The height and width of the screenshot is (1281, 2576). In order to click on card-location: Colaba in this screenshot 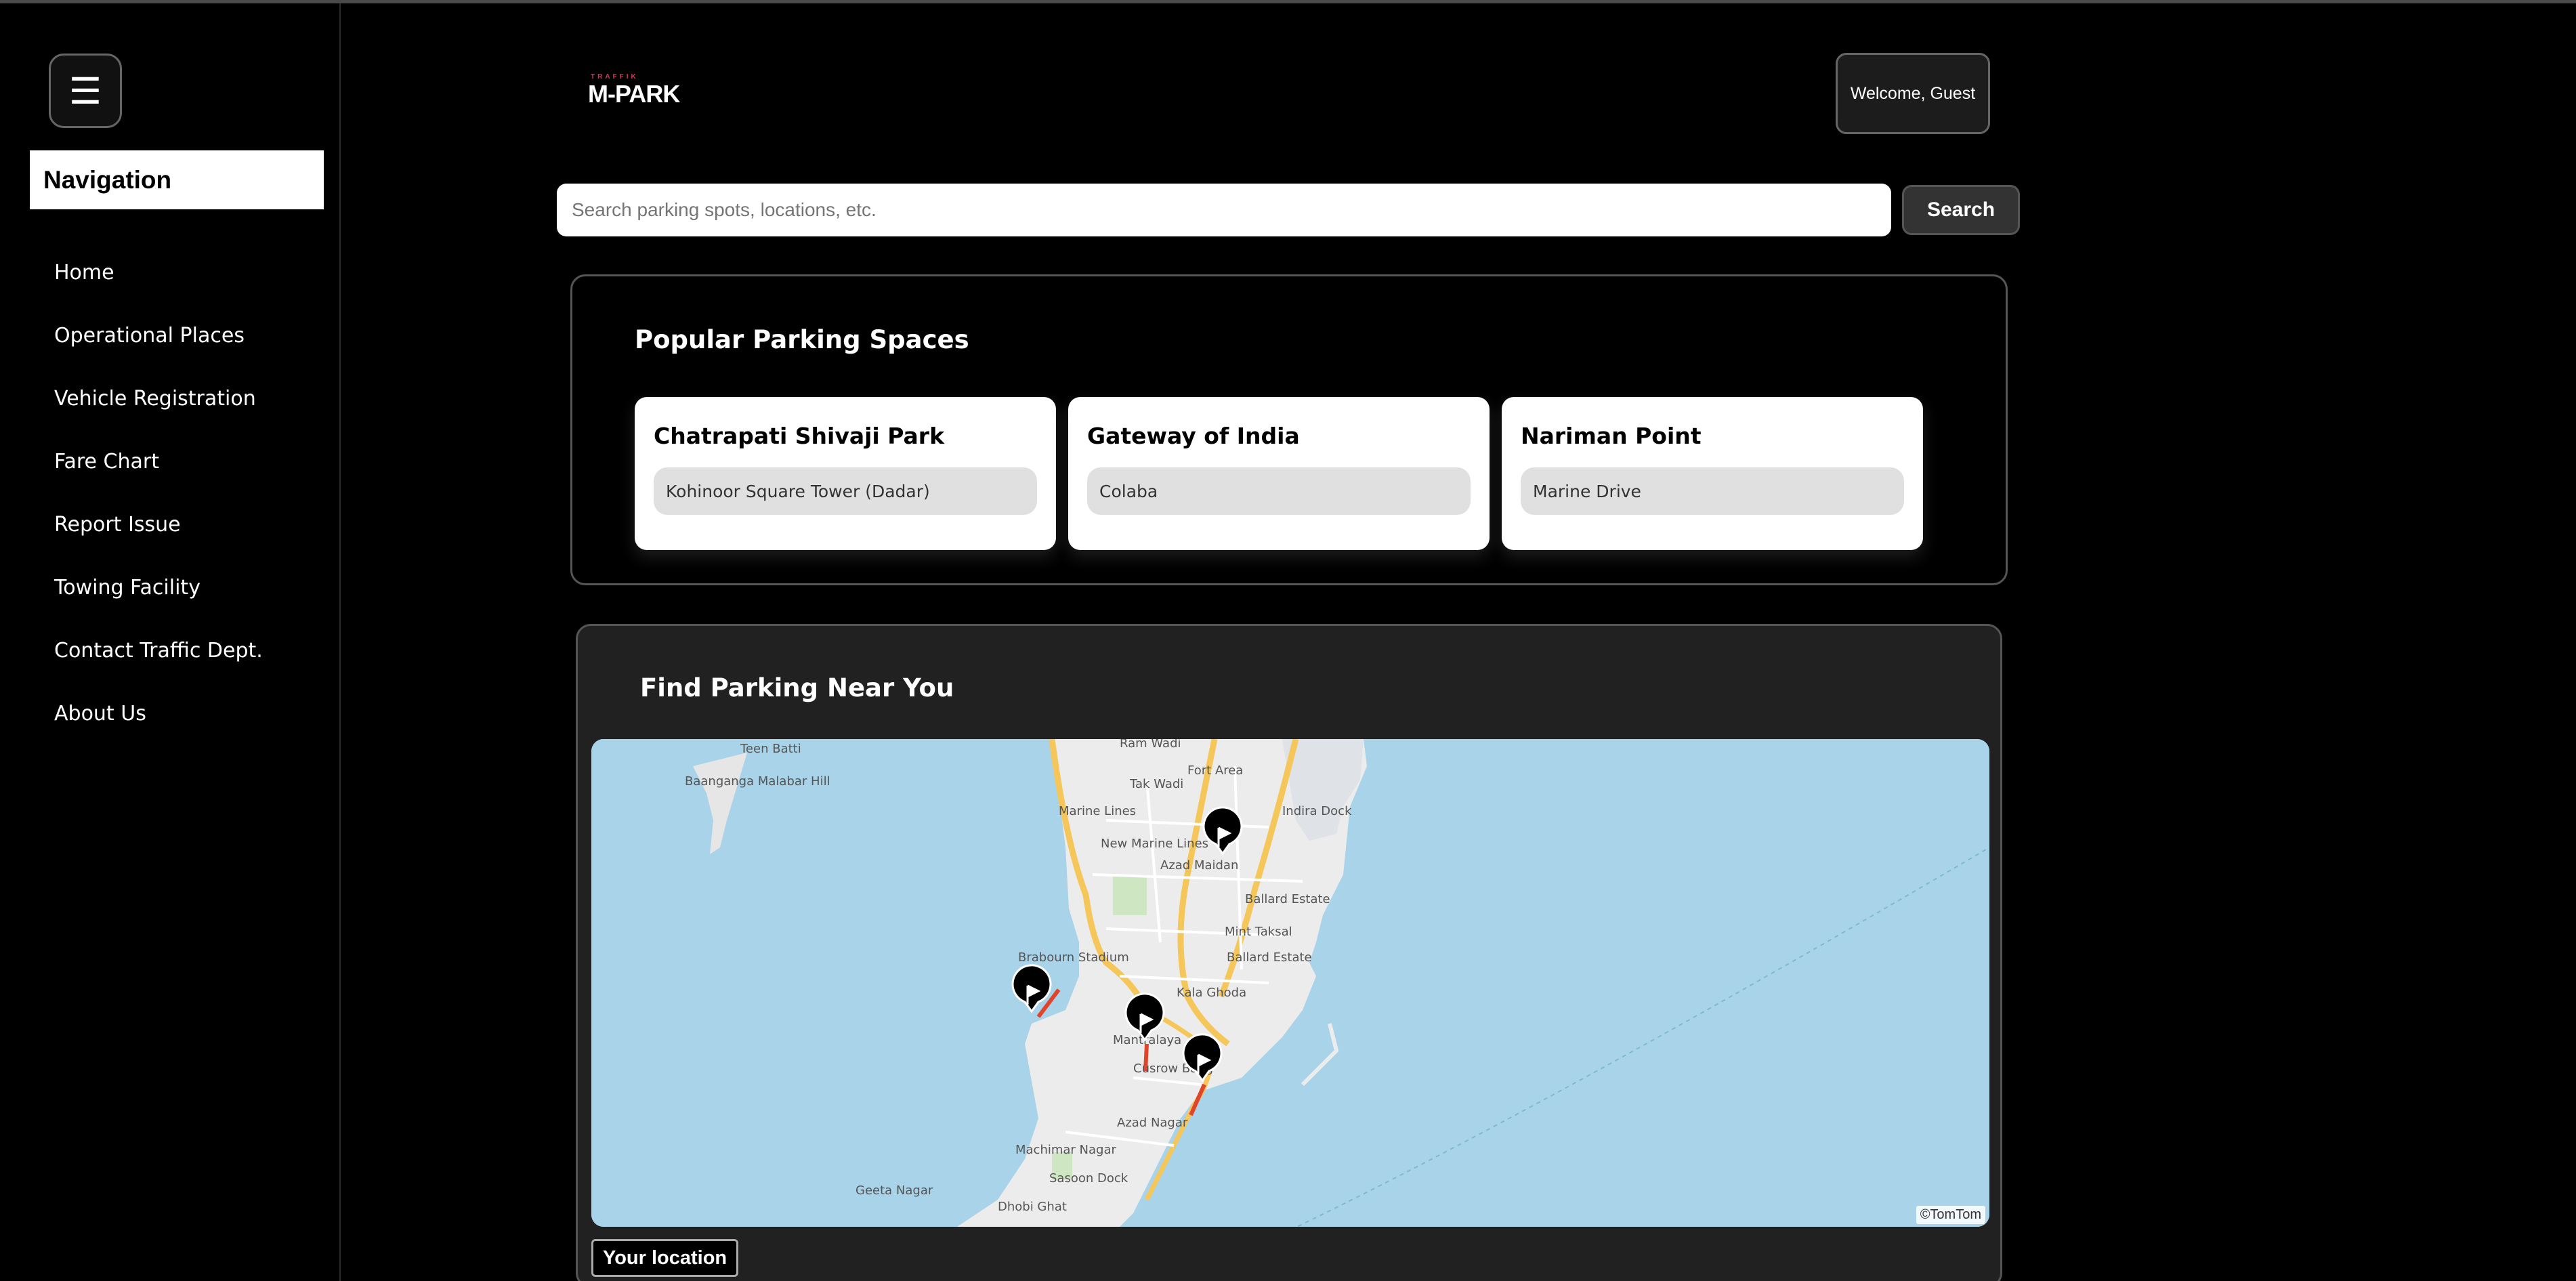, I will do `click(1279, 491)`.